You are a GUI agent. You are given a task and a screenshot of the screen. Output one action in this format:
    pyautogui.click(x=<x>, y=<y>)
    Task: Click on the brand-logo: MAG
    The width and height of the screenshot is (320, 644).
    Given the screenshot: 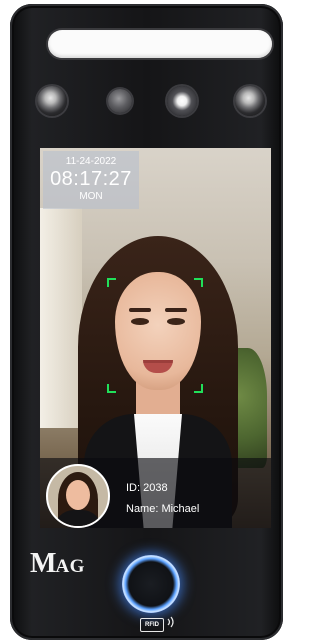 What is the action you would take?
    pyautogui.click(x=75, y=563)
    